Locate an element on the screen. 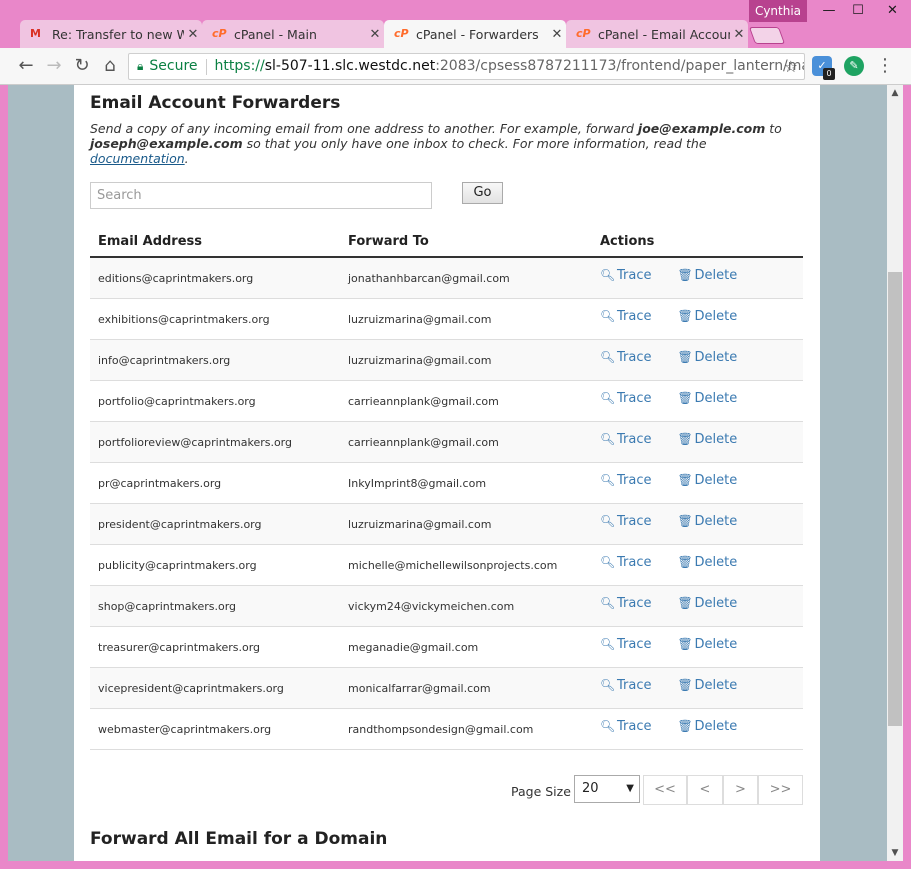 The image size is (911, 869). forward-to-cell: luzruizmarina@gmail.com is located at coordinates (420, 319).